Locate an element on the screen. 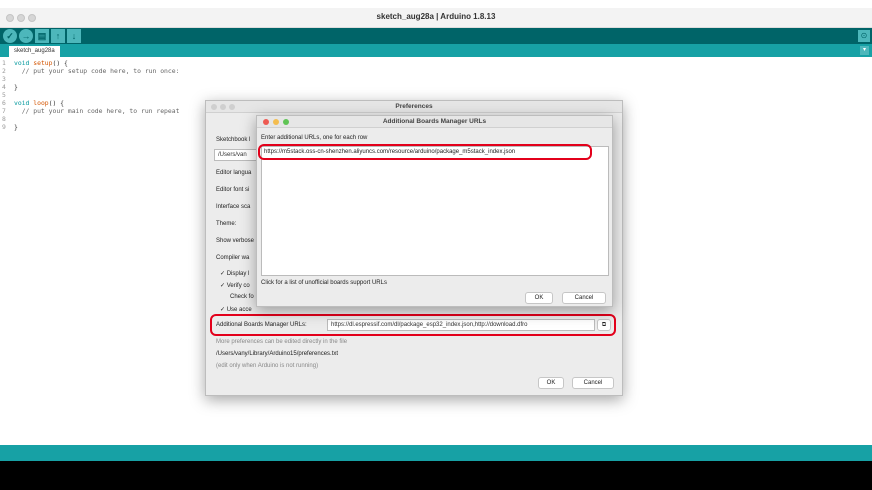 Image resolution: width=872 pixels, height=490 pixels. sketchbook-label: Sketchbook l is located at coordinates (233, 140).